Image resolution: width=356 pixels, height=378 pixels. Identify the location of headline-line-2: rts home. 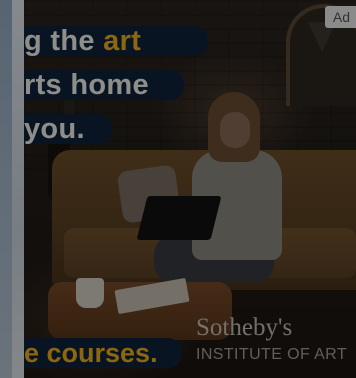
(104, 85).